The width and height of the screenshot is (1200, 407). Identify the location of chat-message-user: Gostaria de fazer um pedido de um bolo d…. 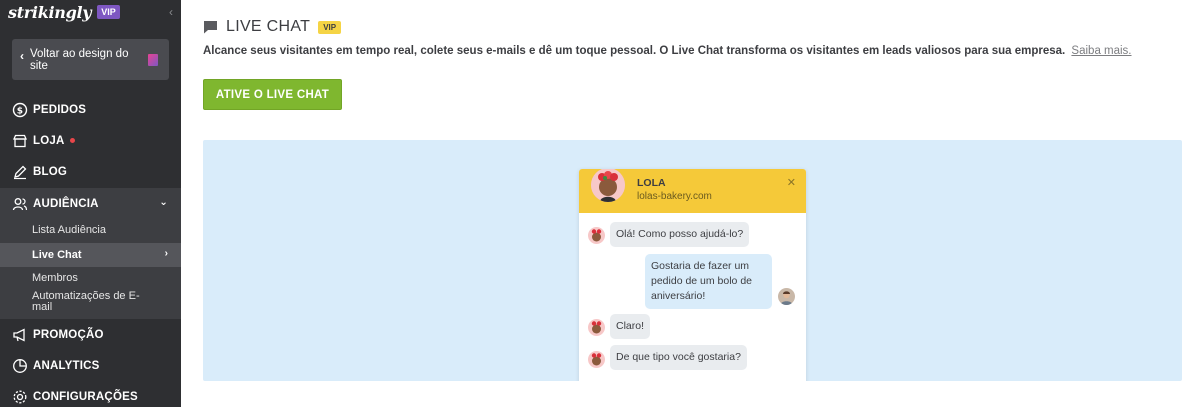
(708, 281).